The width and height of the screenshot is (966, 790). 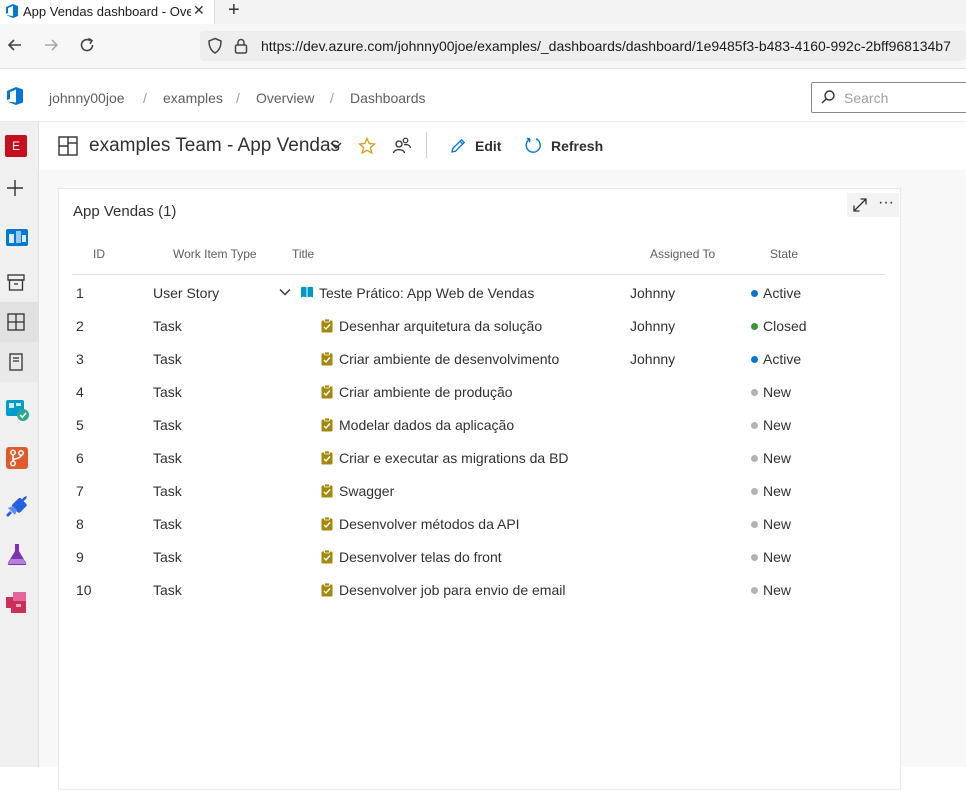 What do you see at coordinates (454, 458) in the screenshot?
I see `cell-title-link: Criar e executar as migrations da BD` at bounding box center [454, 458].